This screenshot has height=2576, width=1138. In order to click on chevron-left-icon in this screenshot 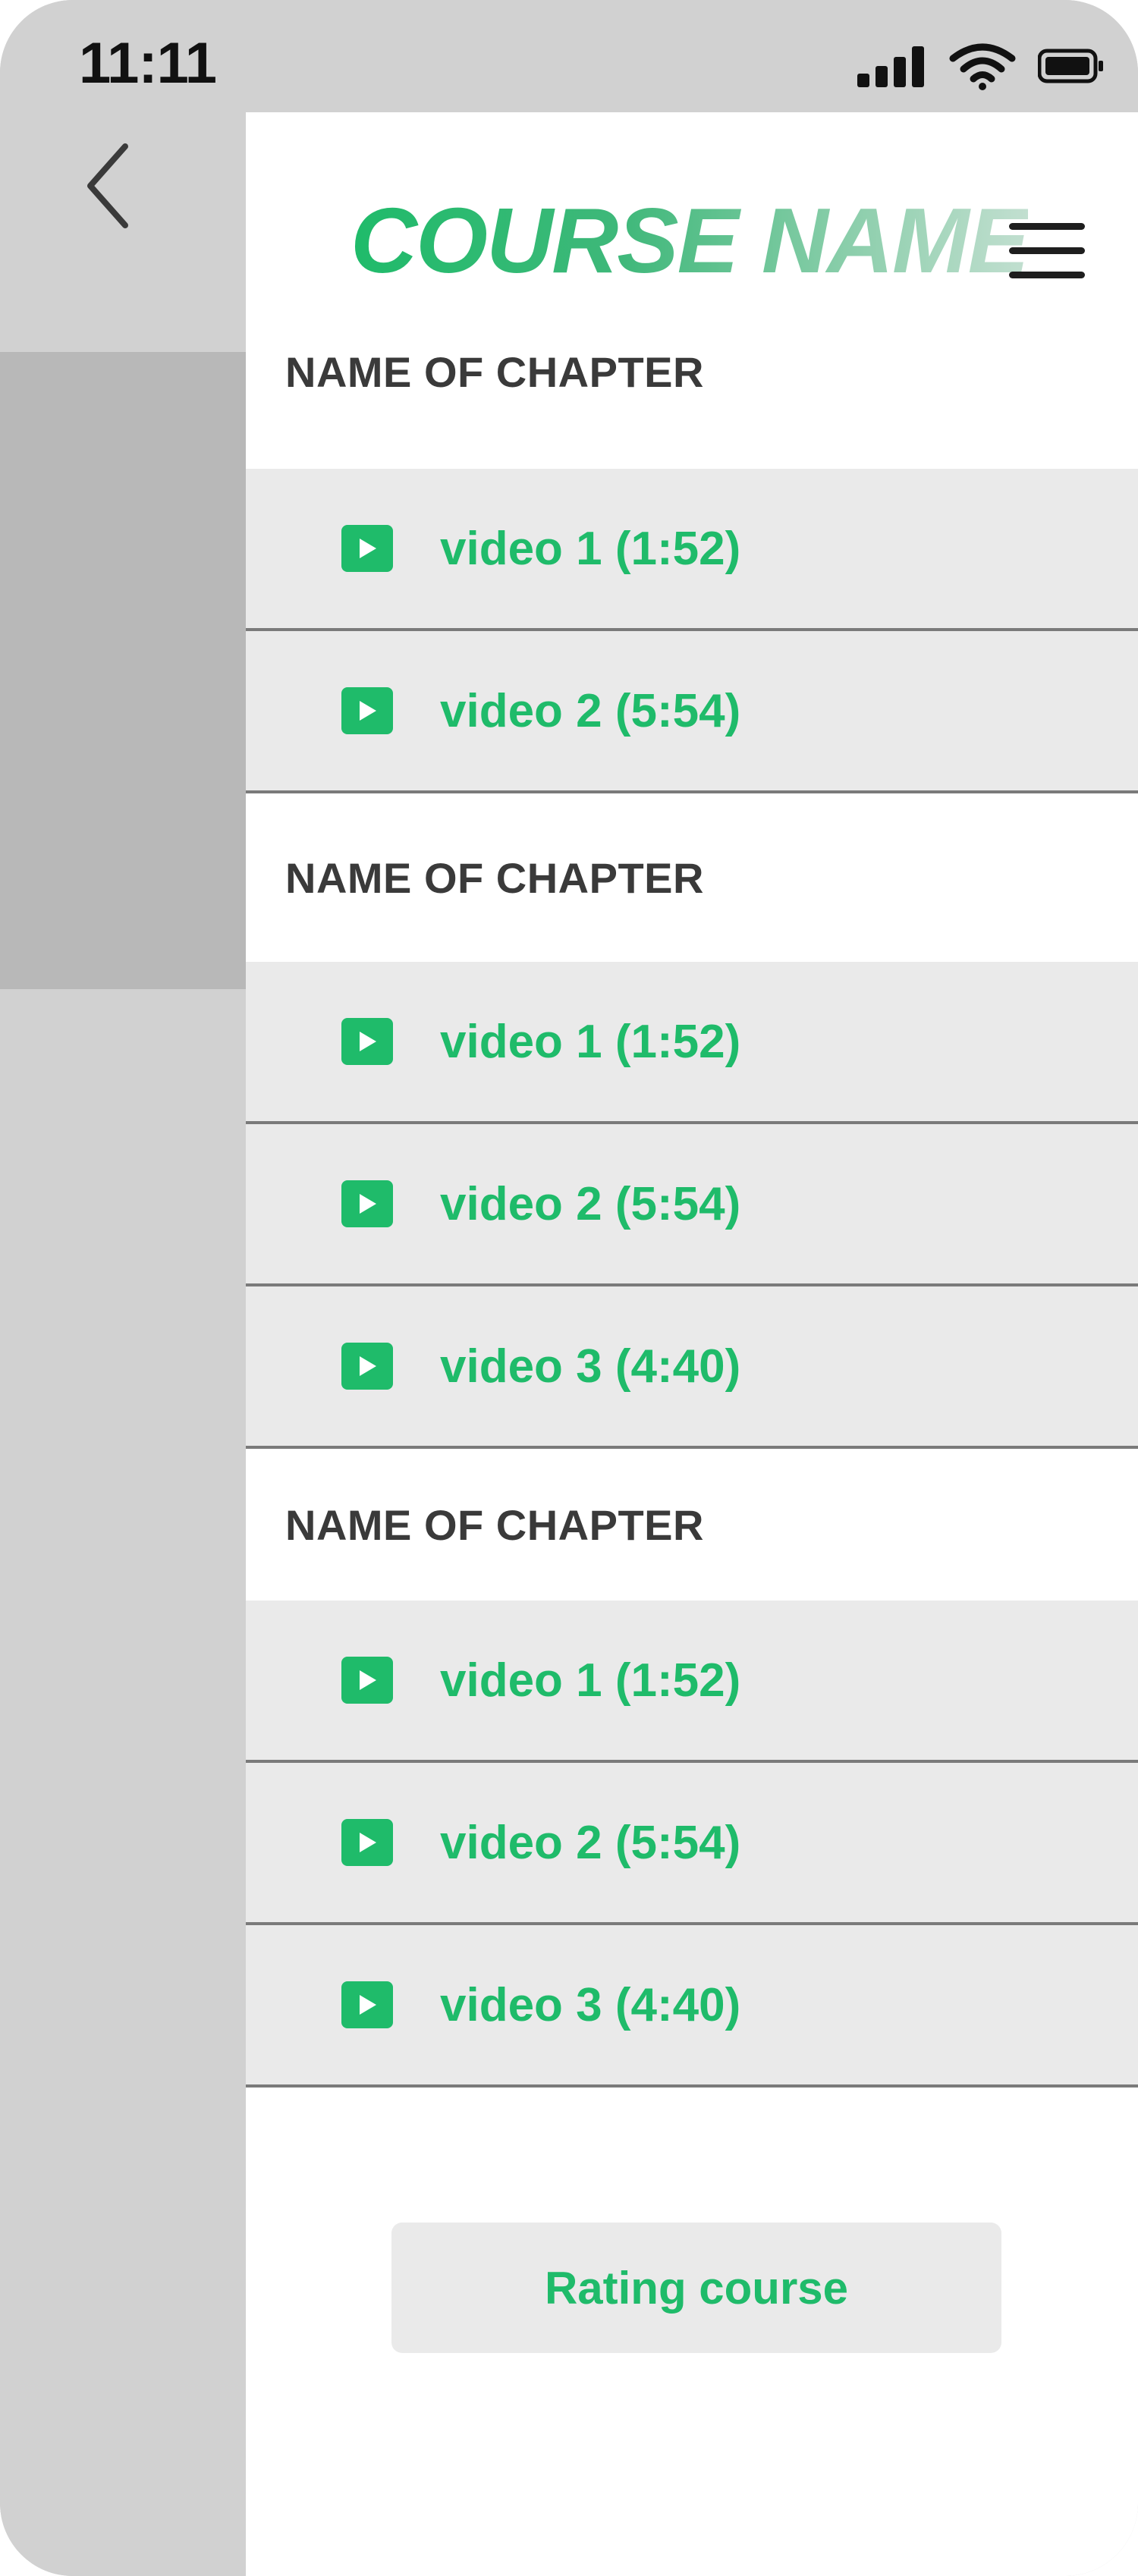, I will do `click(107, 185)`.